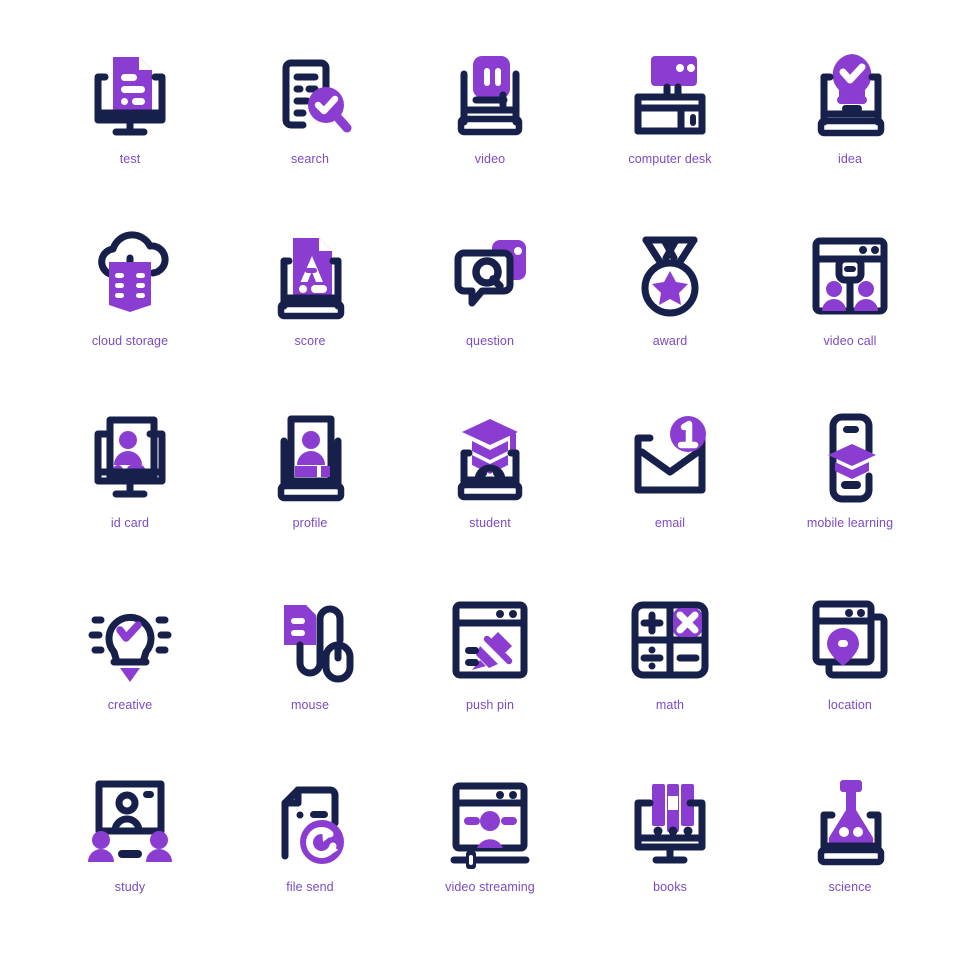  I want to click on icon-cell-search: search, so click(310, 121).